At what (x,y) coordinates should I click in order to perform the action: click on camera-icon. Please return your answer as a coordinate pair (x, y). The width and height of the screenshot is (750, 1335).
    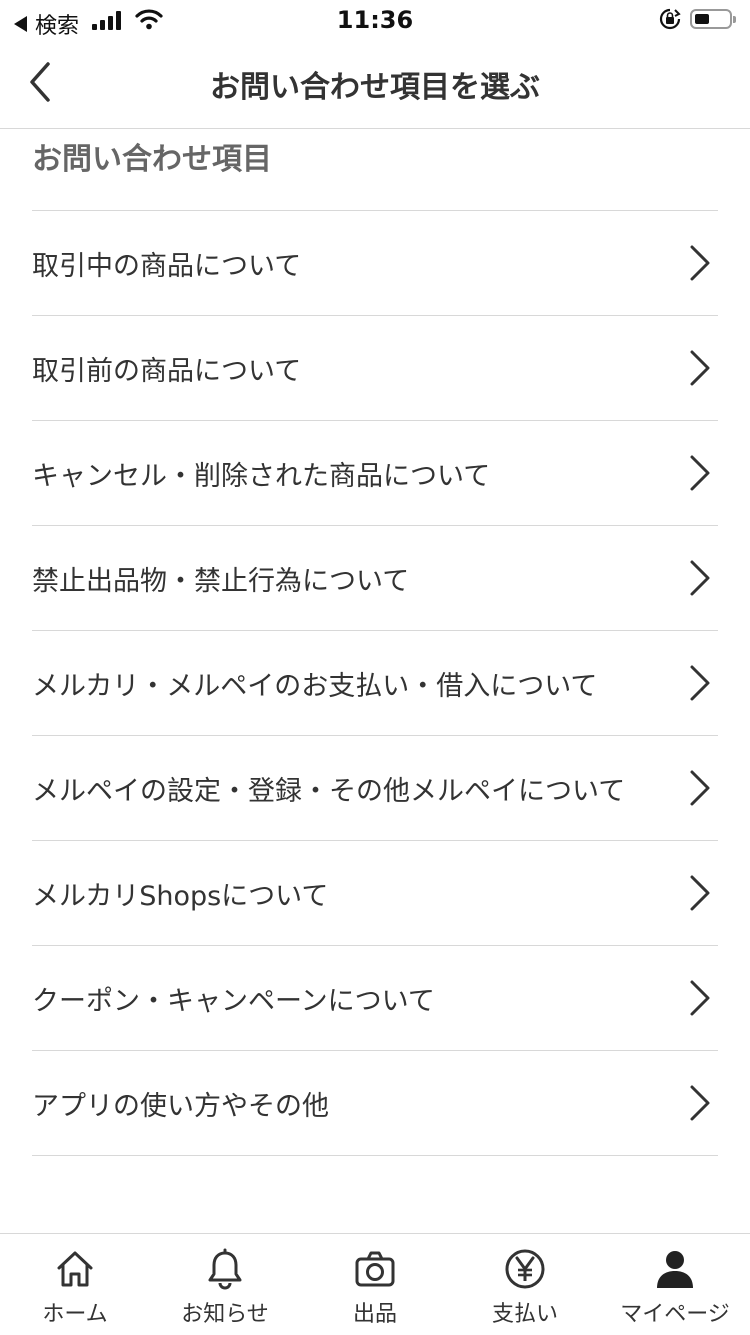
    Looking at the image, I should click on (375, 1269).